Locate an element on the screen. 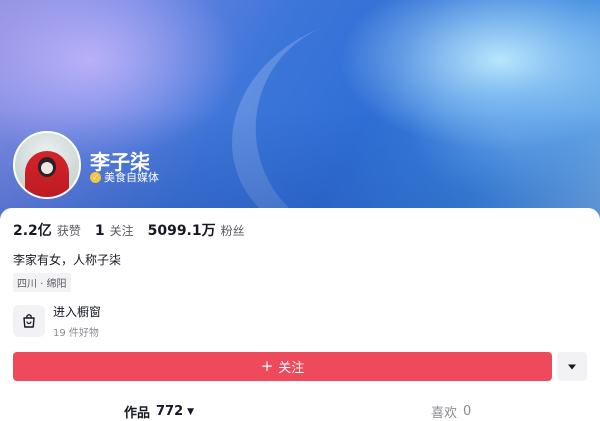  tab-works-count: 772 is located at coordinates (170, 411).